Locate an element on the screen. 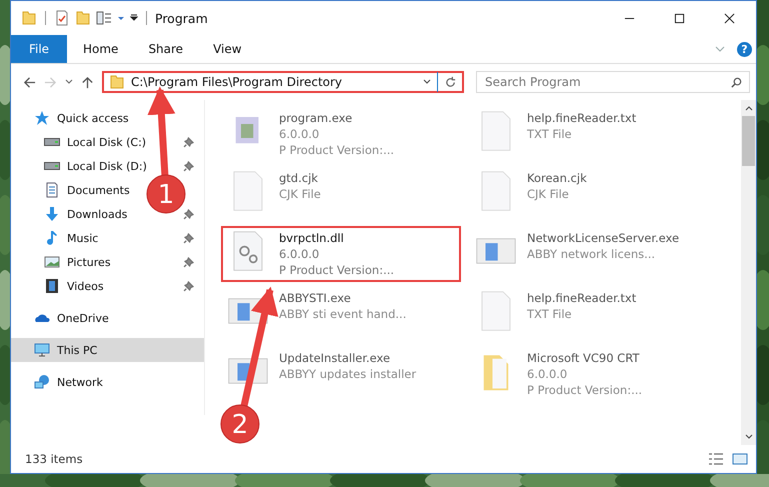  nav-item: Local Disk (D:) is located at coordinates (84, 166).